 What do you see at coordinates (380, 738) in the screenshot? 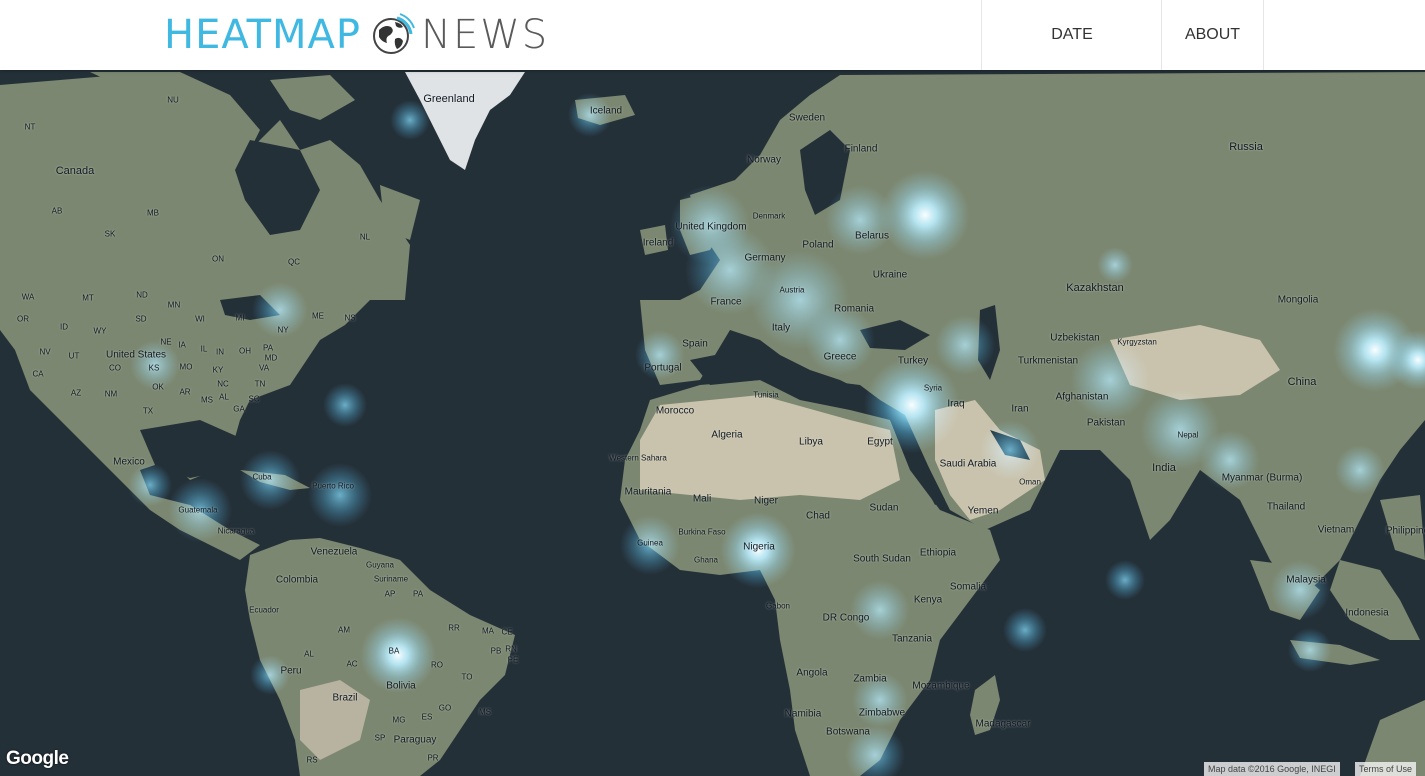
I see `map-label: SP` at bounding box center [380, 738].